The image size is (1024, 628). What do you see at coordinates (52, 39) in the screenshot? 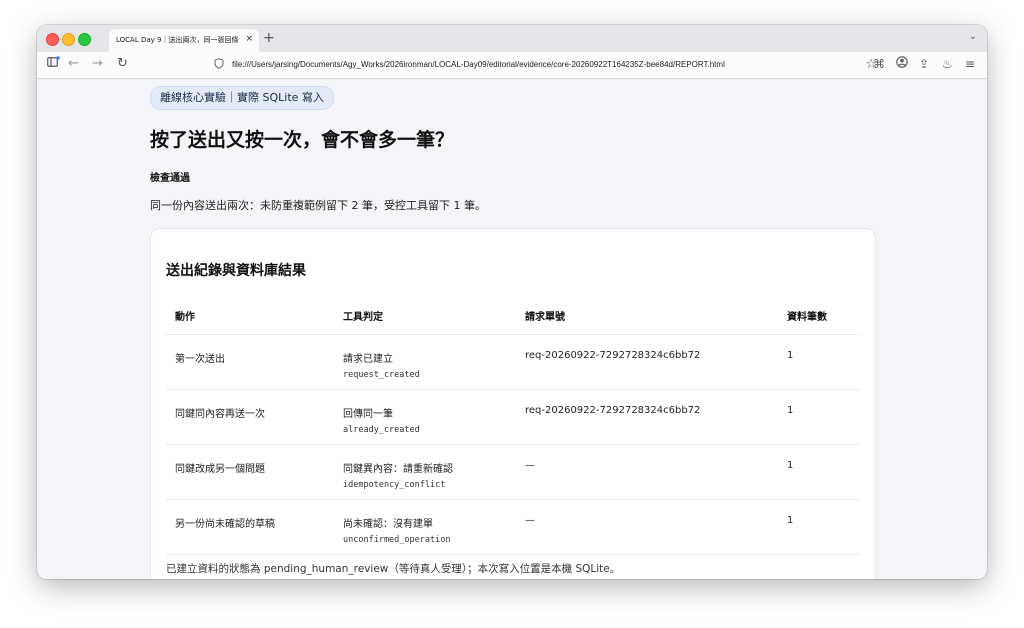
I see `close-window-button` at bounding box center [52, 39].